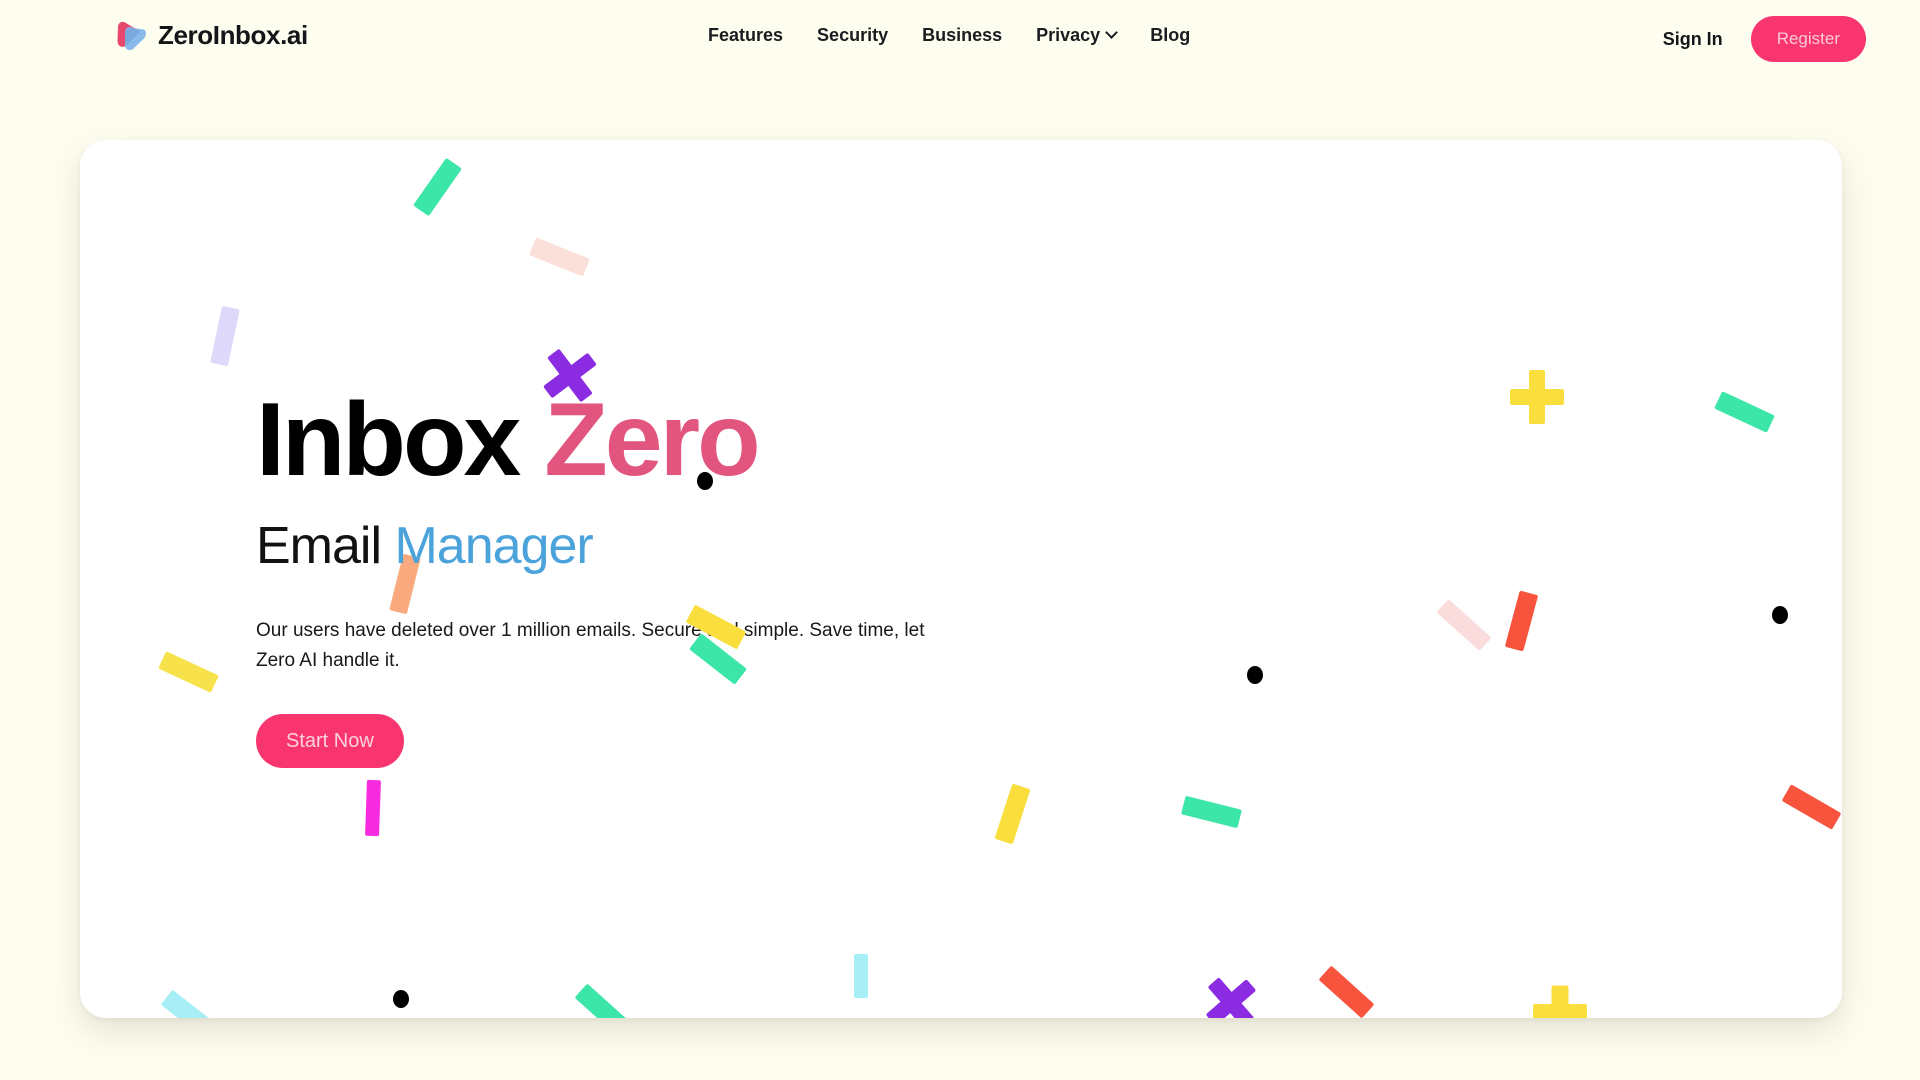  What do you see at coordinates (652, 440) in the screenshot?
I see `hero-title-accent: Zero` at bounding box center [652, 440].